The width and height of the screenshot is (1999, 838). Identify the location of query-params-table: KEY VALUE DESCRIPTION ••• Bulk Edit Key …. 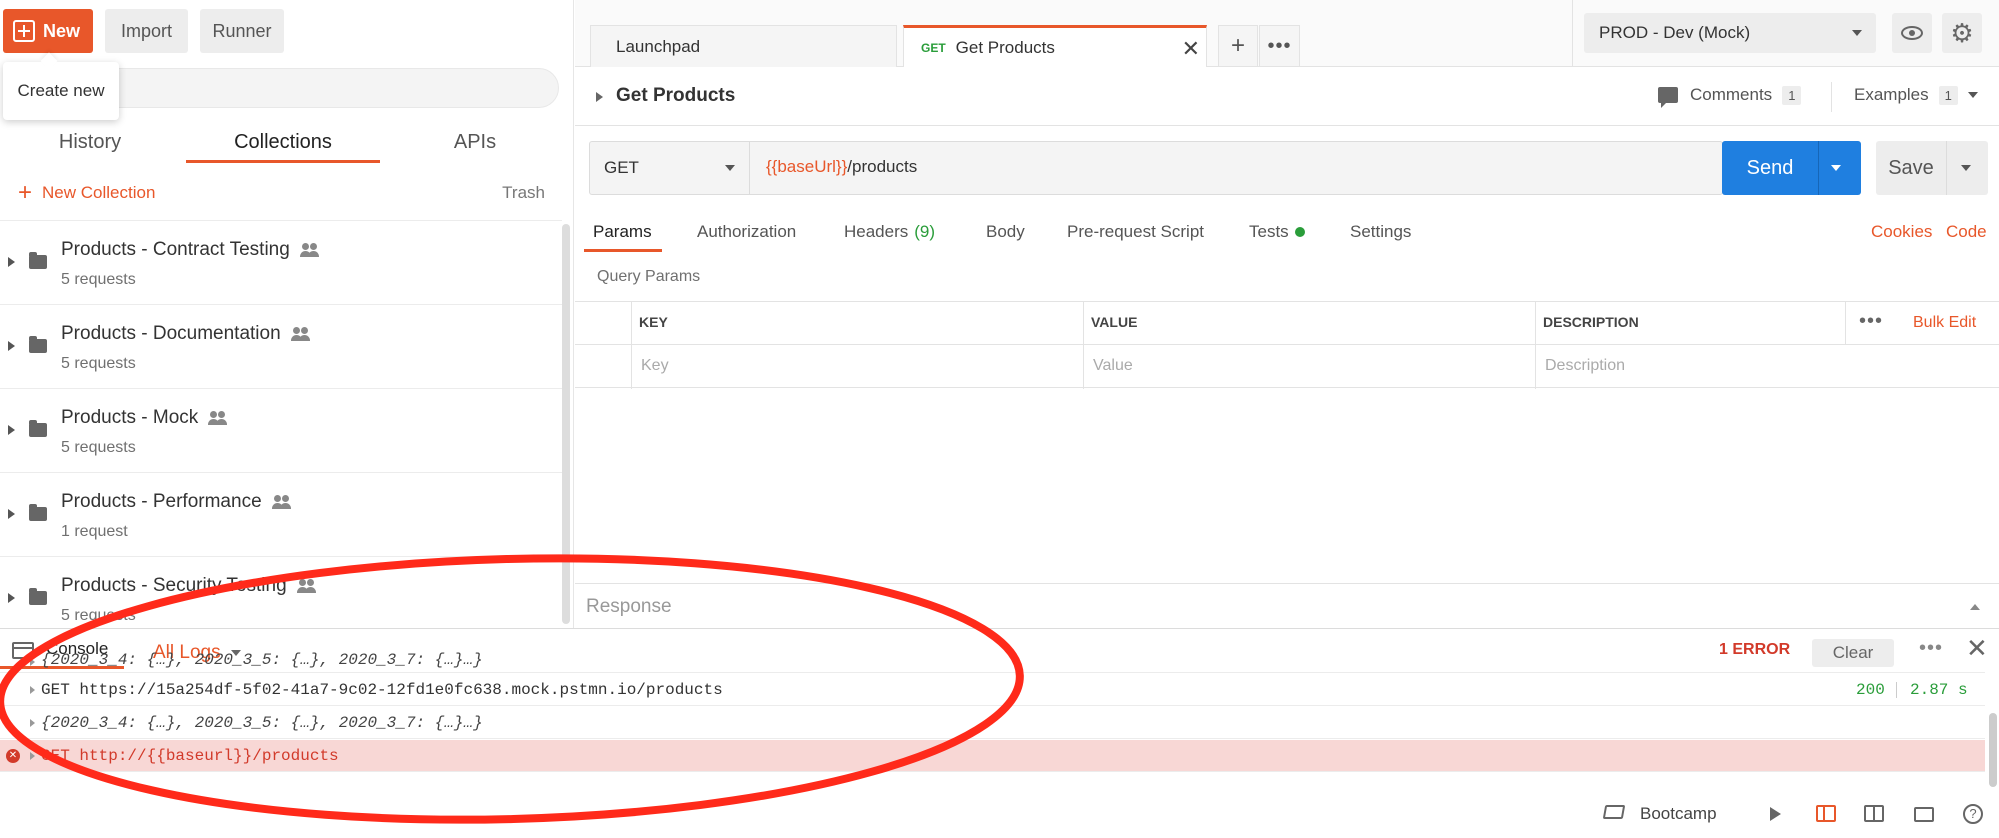
(1287, 345).